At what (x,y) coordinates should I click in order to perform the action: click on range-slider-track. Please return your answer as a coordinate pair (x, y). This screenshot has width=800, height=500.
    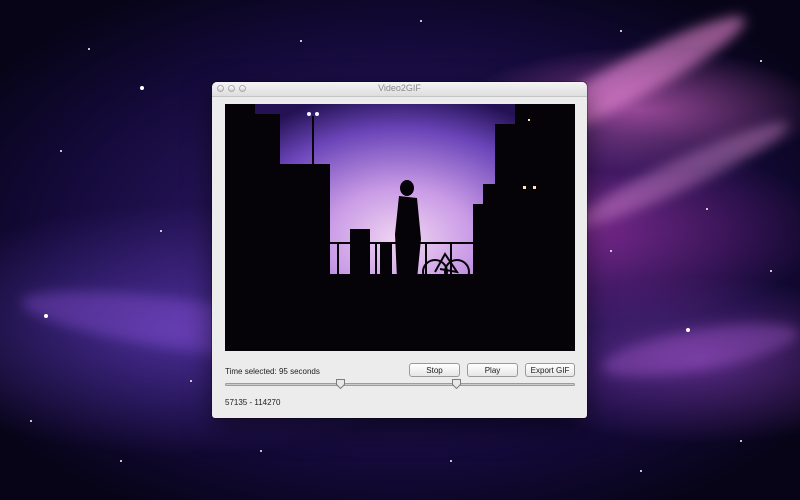
    Looking at the image, I should click on (400, 384).